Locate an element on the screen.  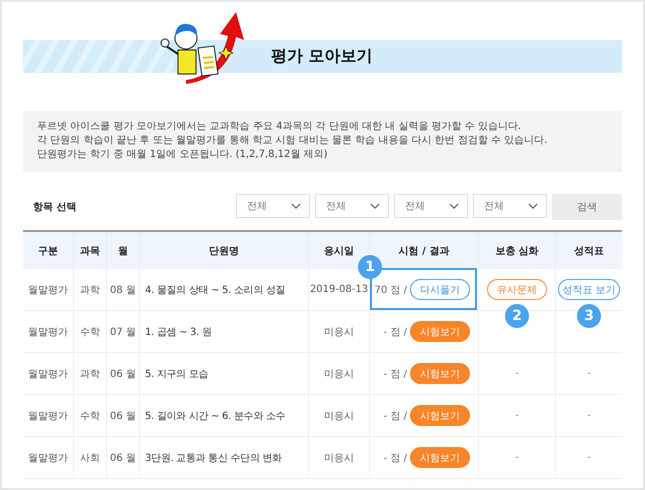
page-title: 평가 모아보기 is located at coordinates (322, 56).